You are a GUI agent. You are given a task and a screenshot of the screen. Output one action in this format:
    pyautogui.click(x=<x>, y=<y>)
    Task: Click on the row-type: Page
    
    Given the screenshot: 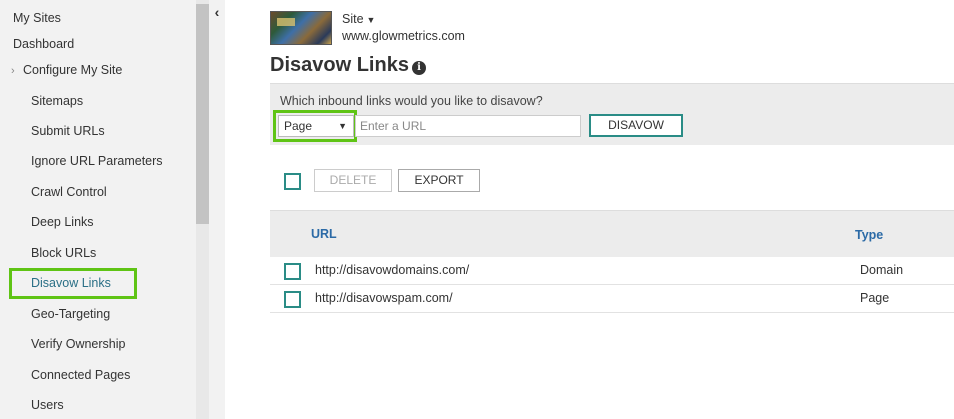 What is the action you would take?
    pyautogui.click(x=875, y=298)
    